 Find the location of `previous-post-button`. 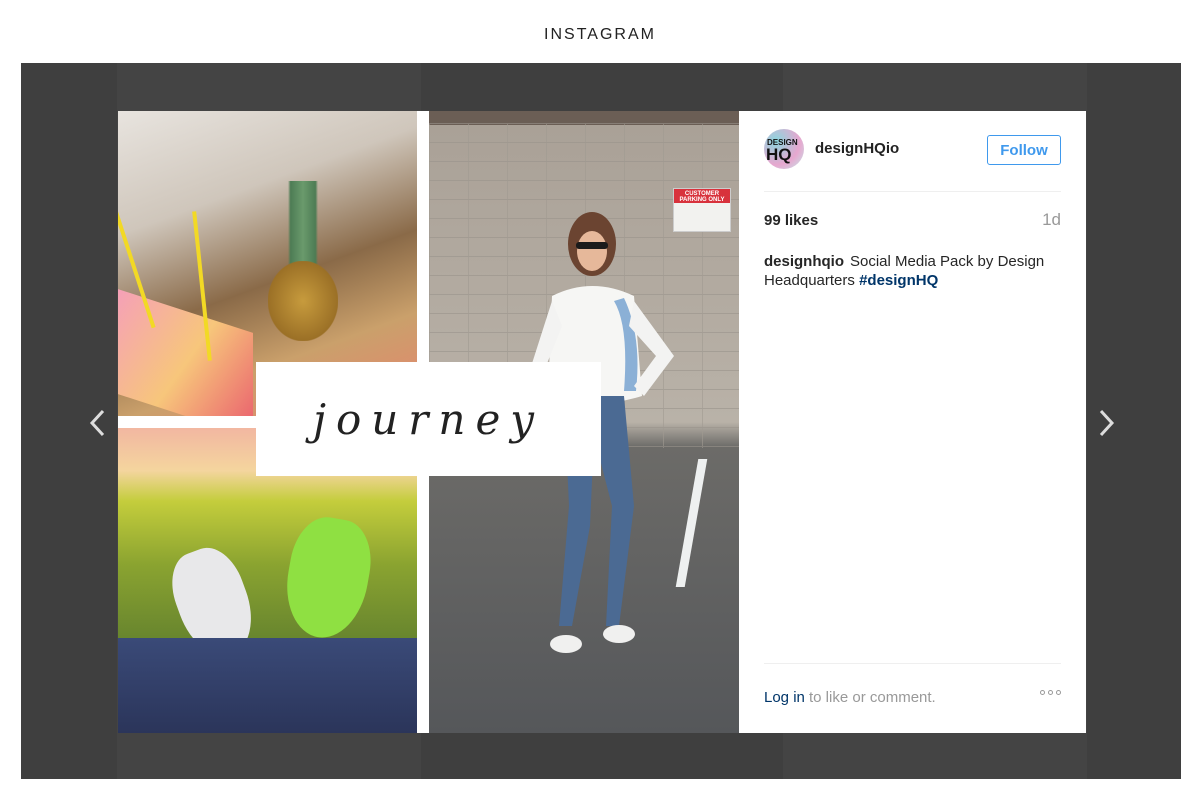

previous-post-button is located at coordinates (97, 423).